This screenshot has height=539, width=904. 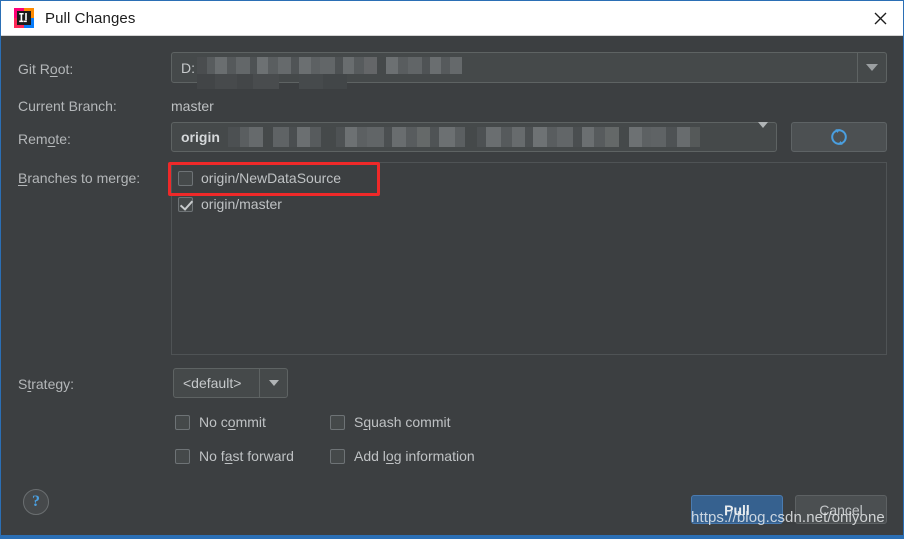 I want to click on git-root-dropdown-button, so click(x=871, y=67).